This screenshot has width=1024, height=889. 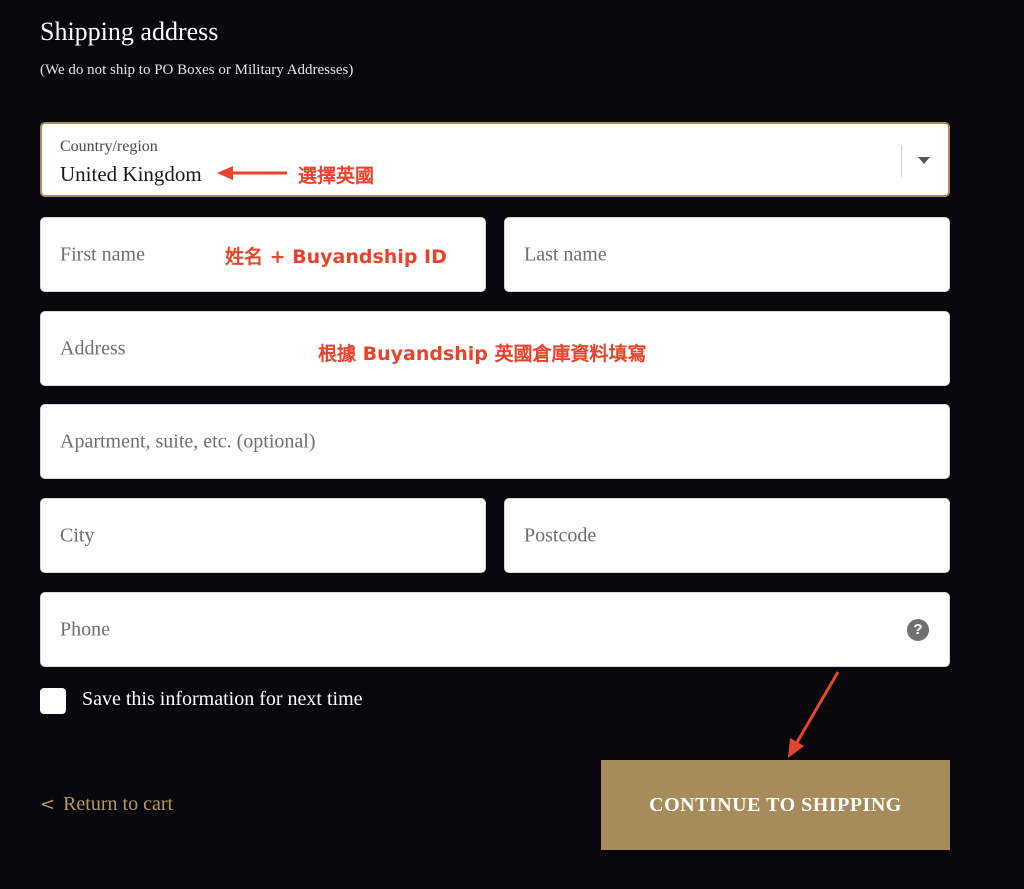 What do you see at coordinates (560, 535) in the screenshot?
I see `postcode-placeholder: Postcode` at bounding box center [560, 535].